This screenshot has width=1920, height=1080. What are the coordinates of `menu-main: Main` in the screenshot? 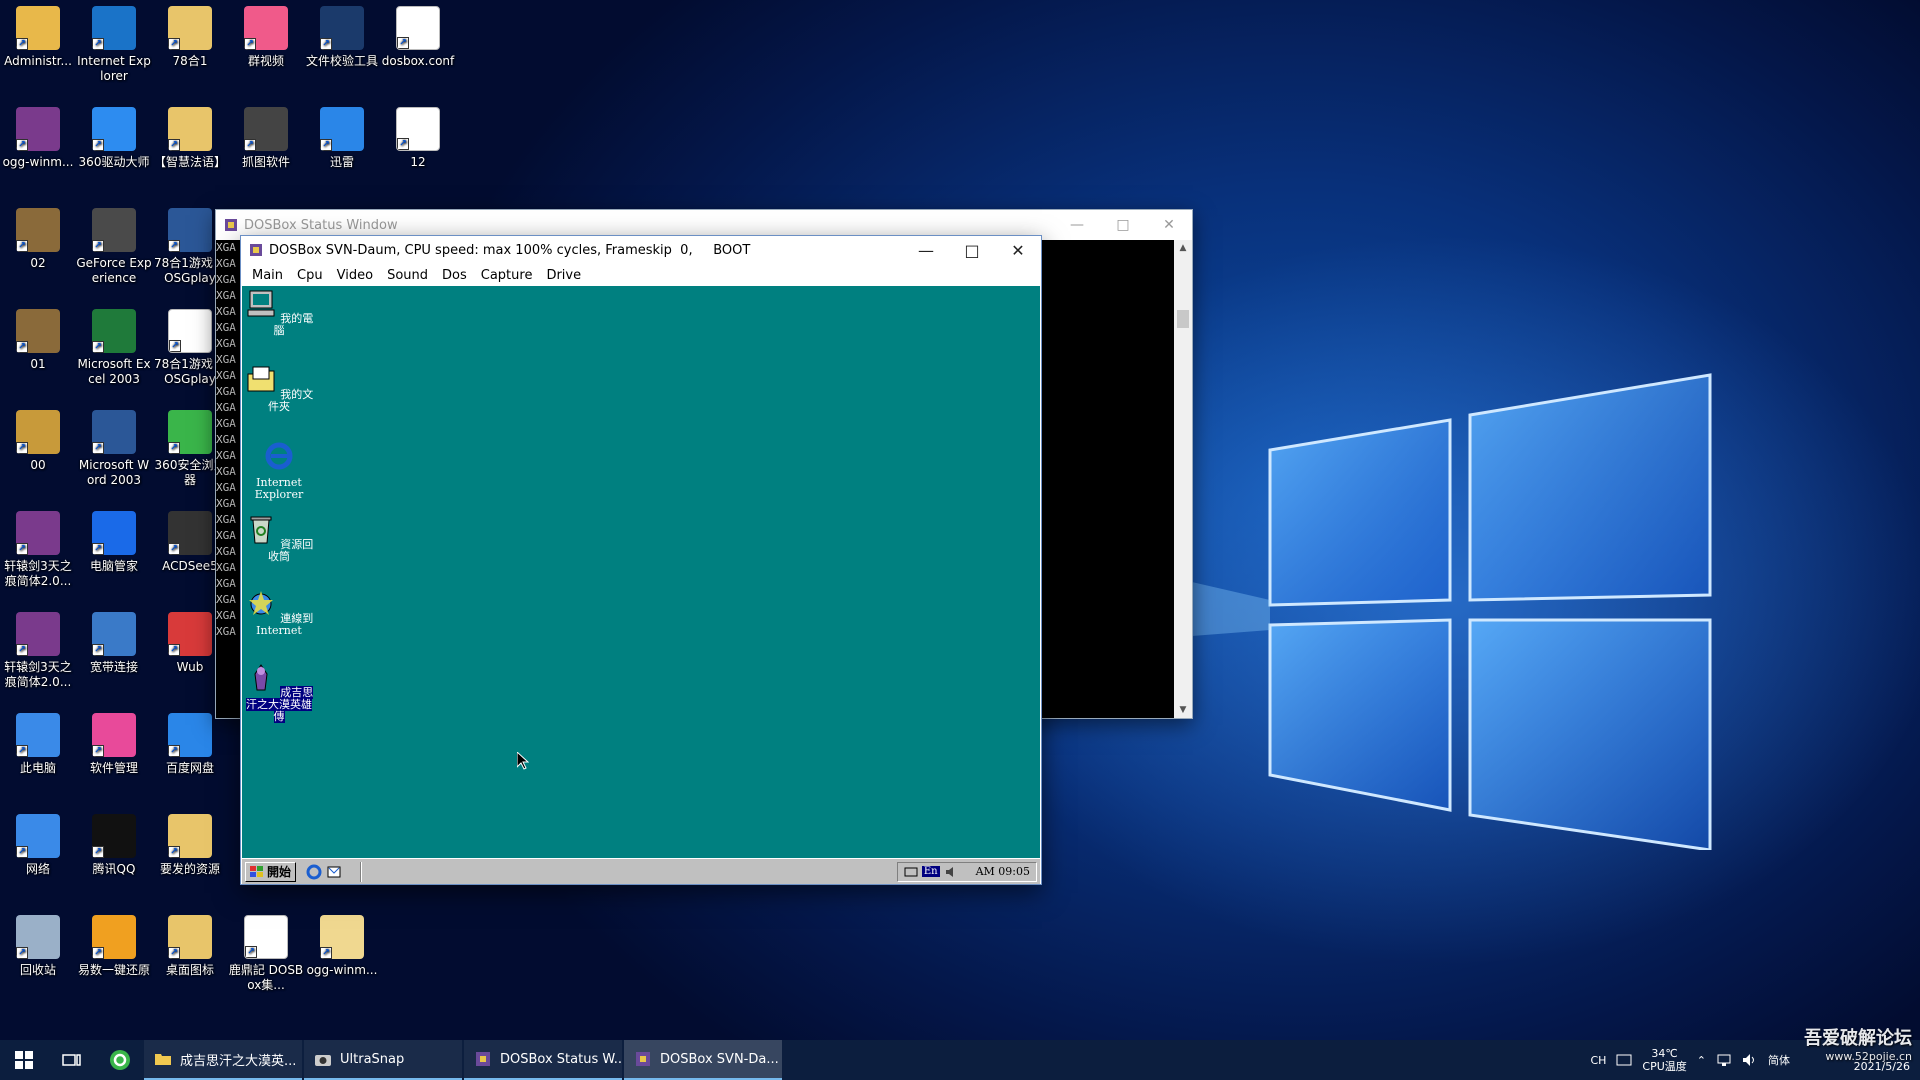 It's located at (267, 275).